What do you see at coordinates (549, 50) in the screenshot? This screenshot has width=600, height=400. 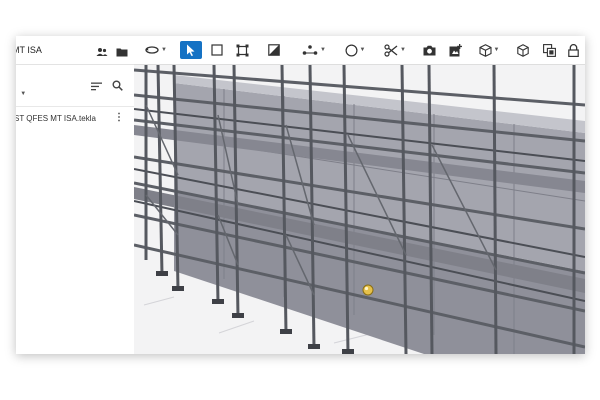 I see `layers-icon` at bounding box center [549, 50].